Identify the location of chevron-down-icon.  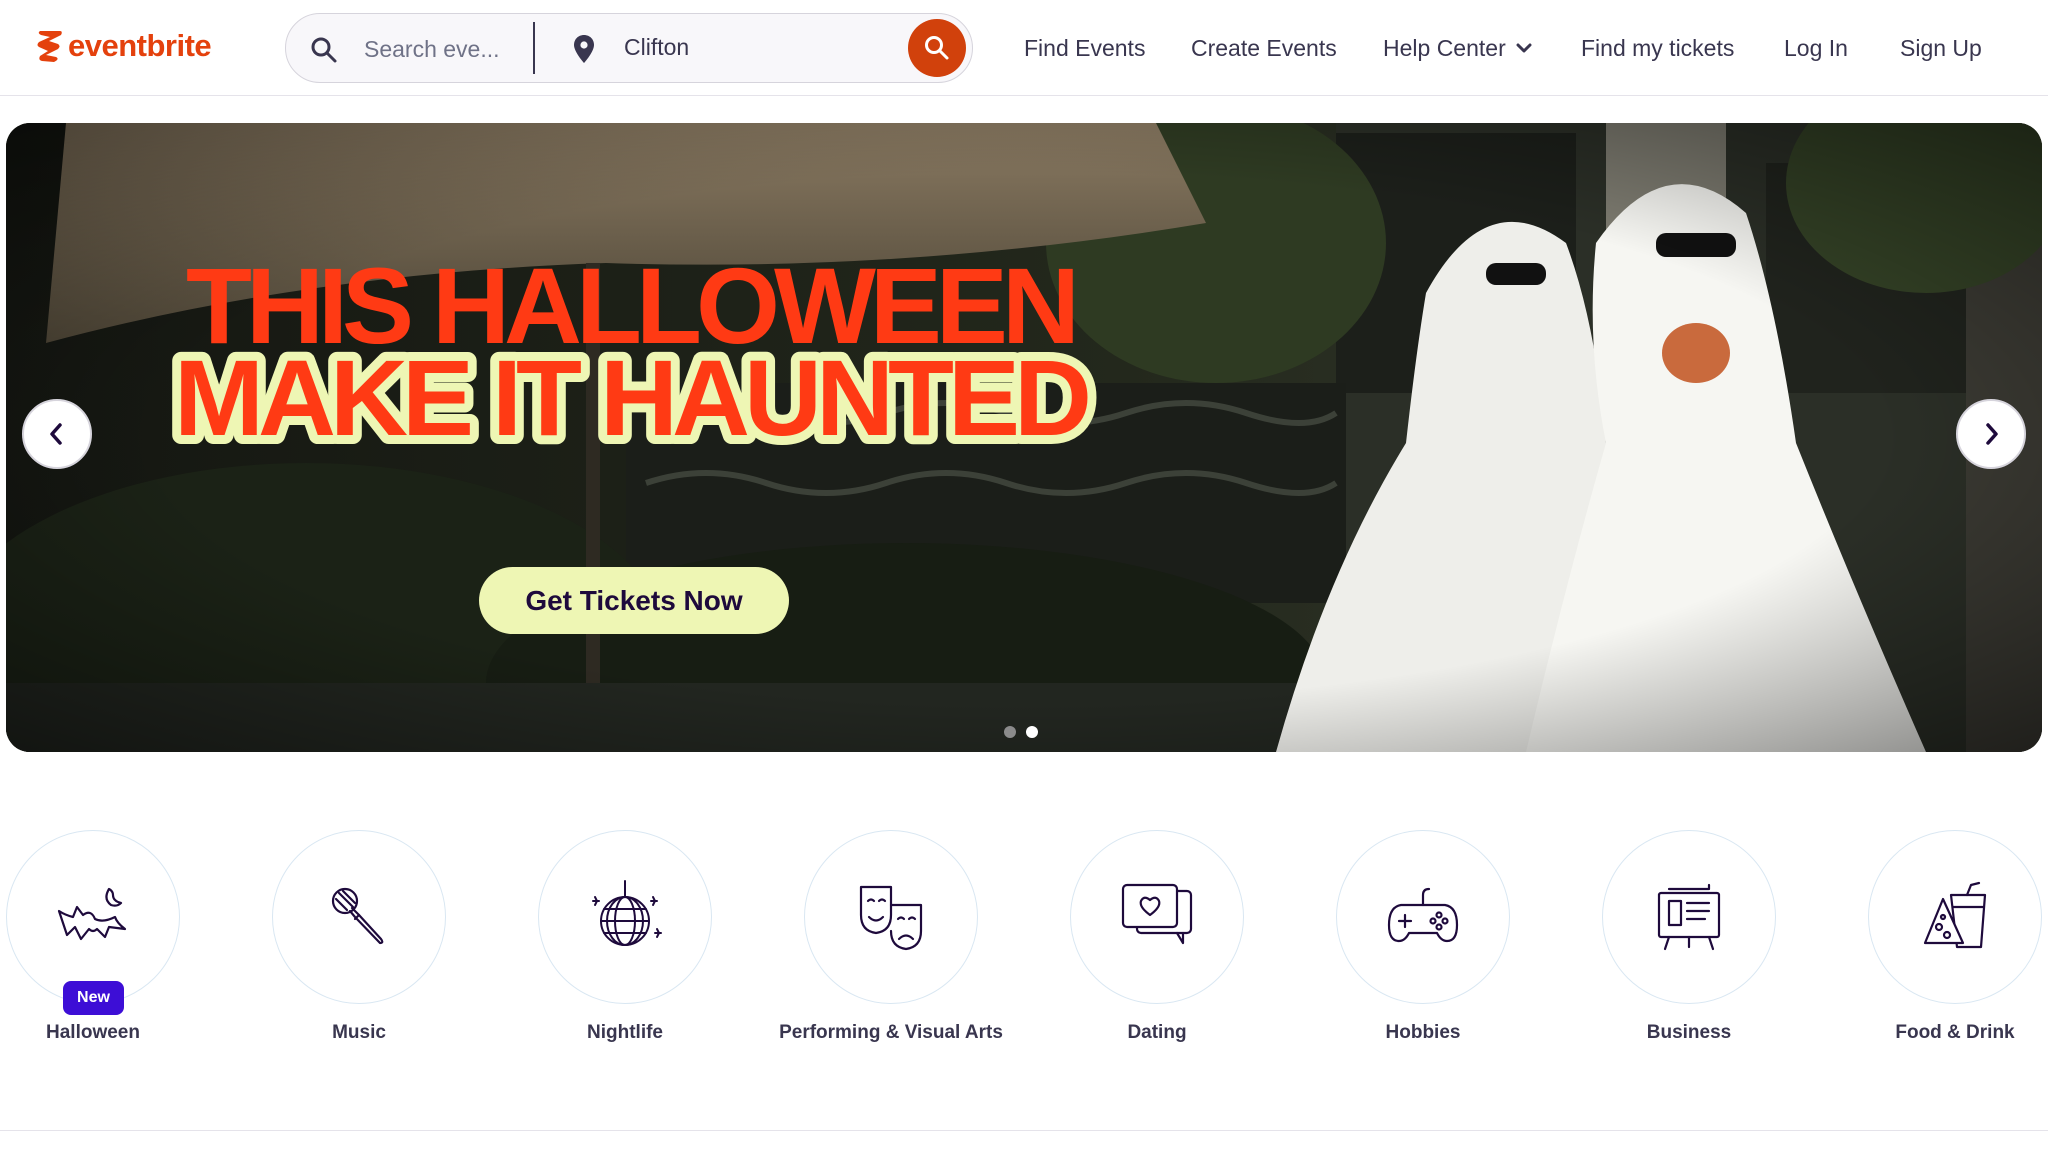
(1524, 48).